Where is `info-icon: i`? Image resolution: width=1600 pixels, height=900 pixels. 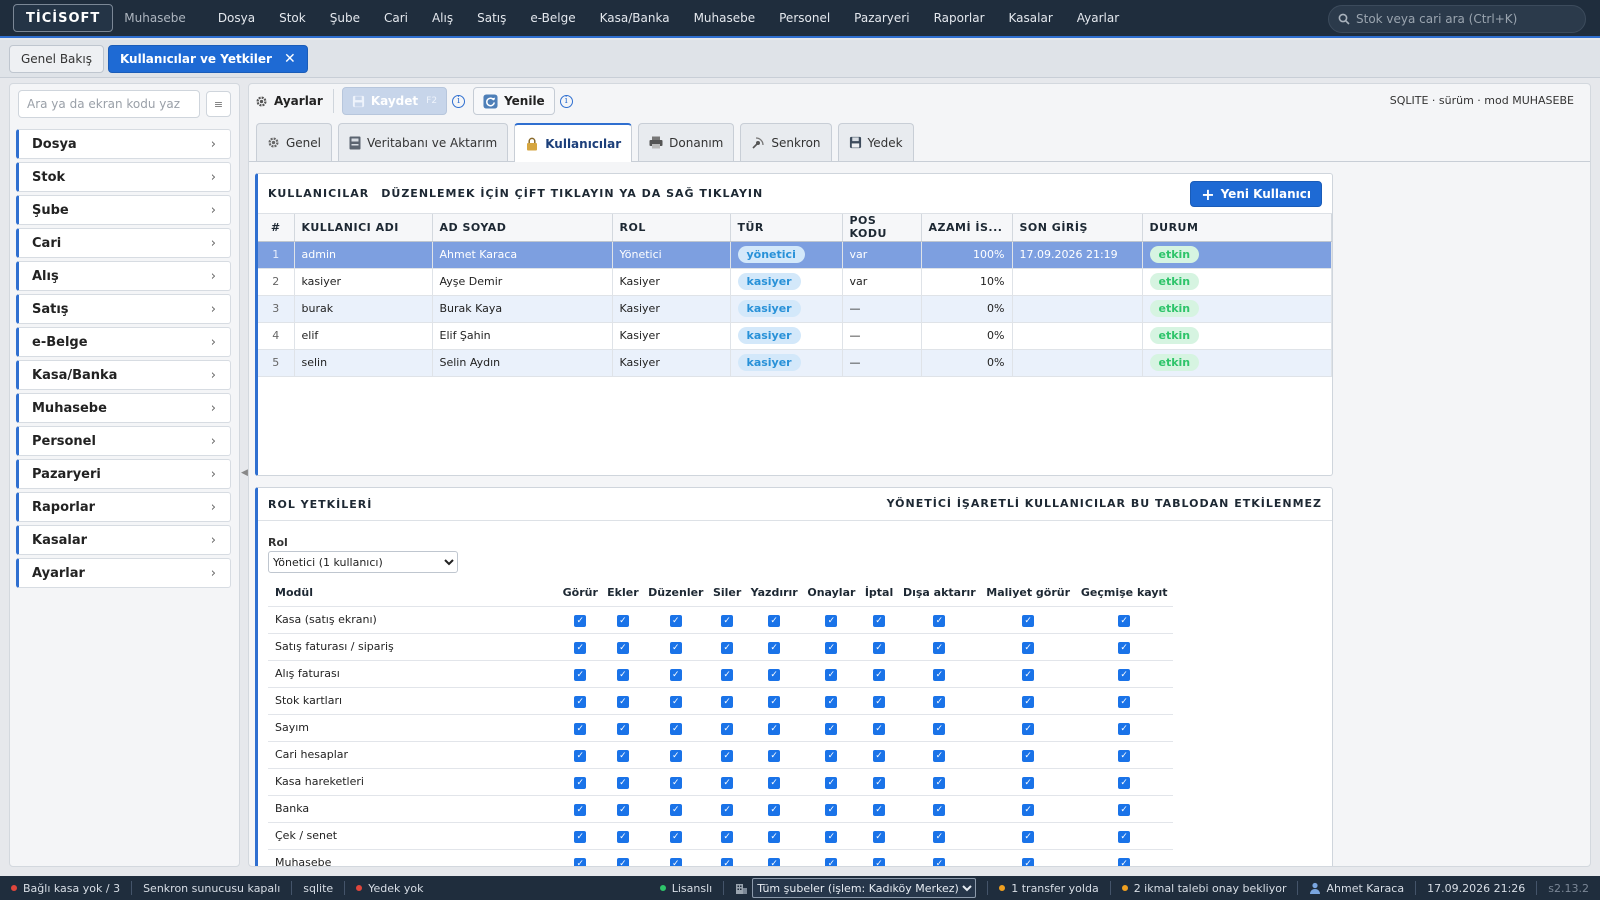 info-icon: i is located at coordinates (566, 101).